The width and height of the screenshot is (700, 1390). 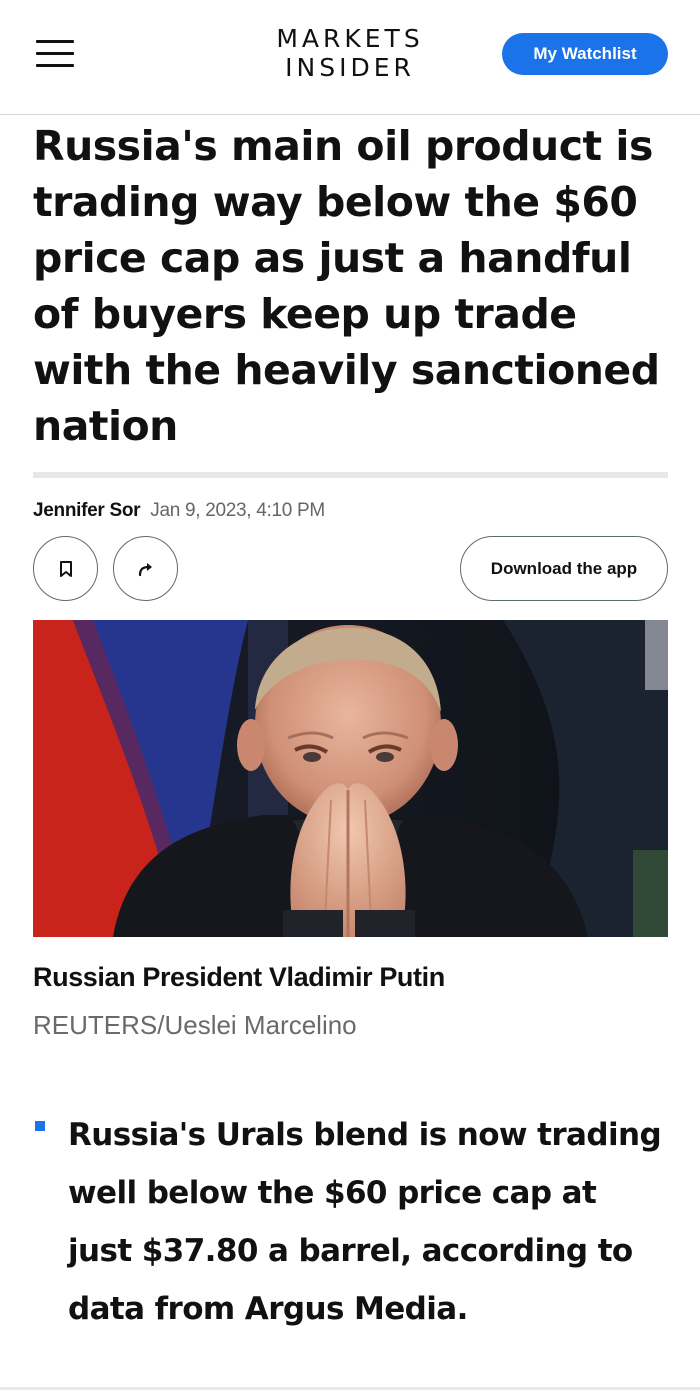 I want to click on download-app-button: Download the app, so click(x=564, y=568).